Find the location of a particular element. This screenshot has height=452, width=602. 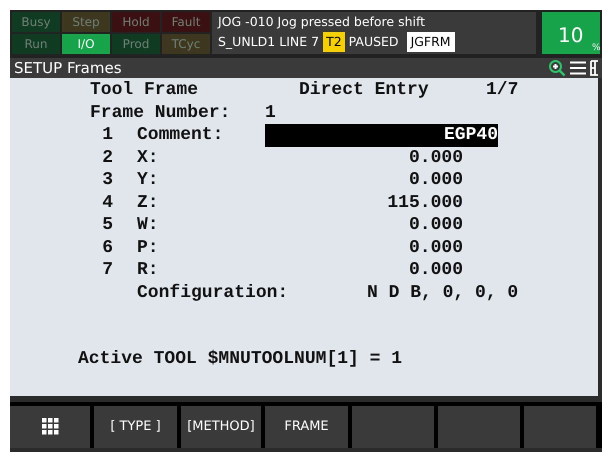

jog-frame-badge: JGFRM is located at coordinates (430, 42).